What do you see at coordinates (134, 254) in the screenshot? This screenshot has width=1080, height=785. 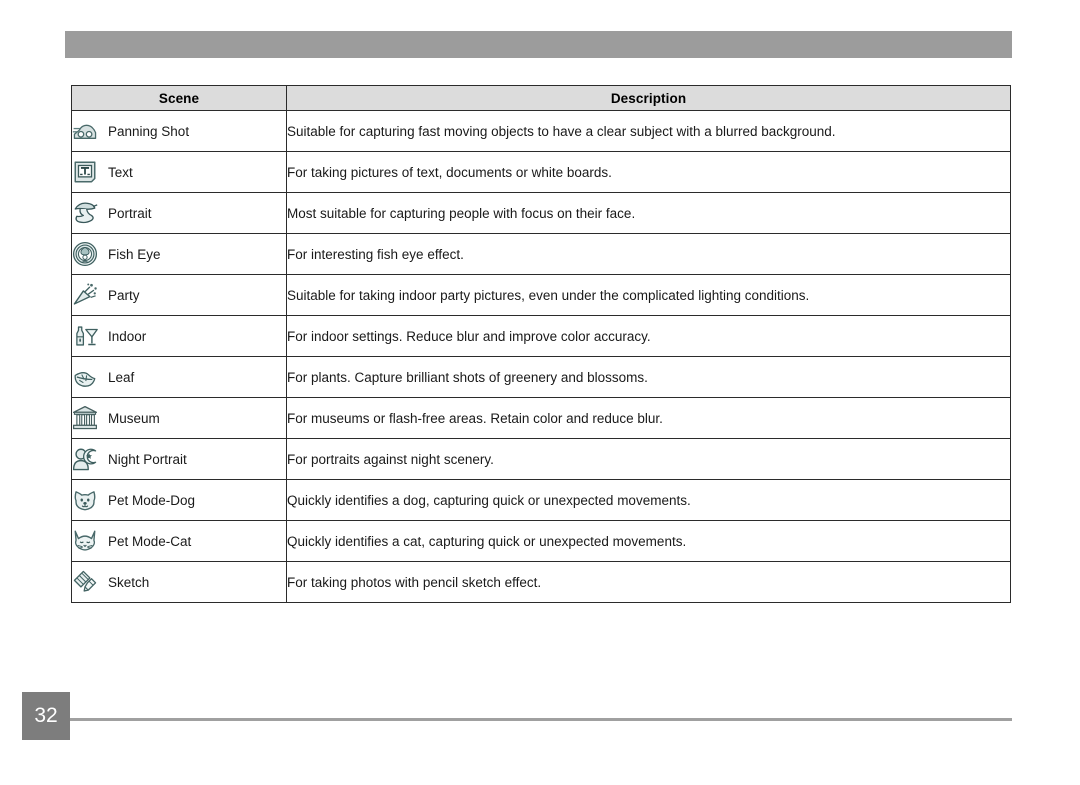 I see `scene-label: Fish Eye` at bounding box center [134, 254].